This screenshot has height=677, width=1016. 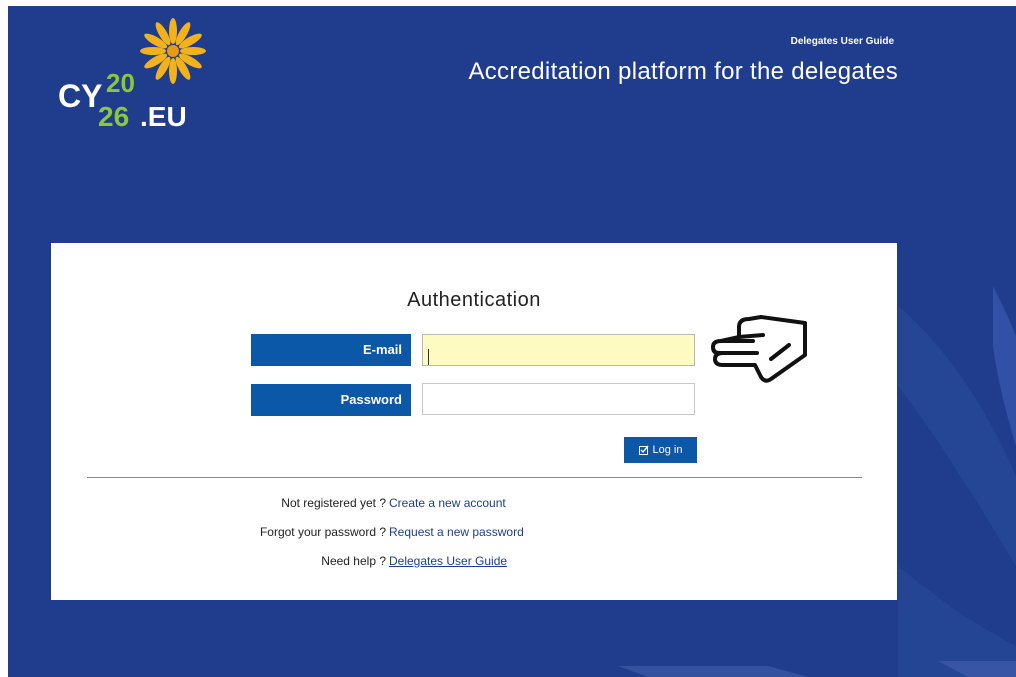 What do you see at coordinates (173, 51) in the screenshot?
I see `flower-icon` at bounding box center [173, 51].